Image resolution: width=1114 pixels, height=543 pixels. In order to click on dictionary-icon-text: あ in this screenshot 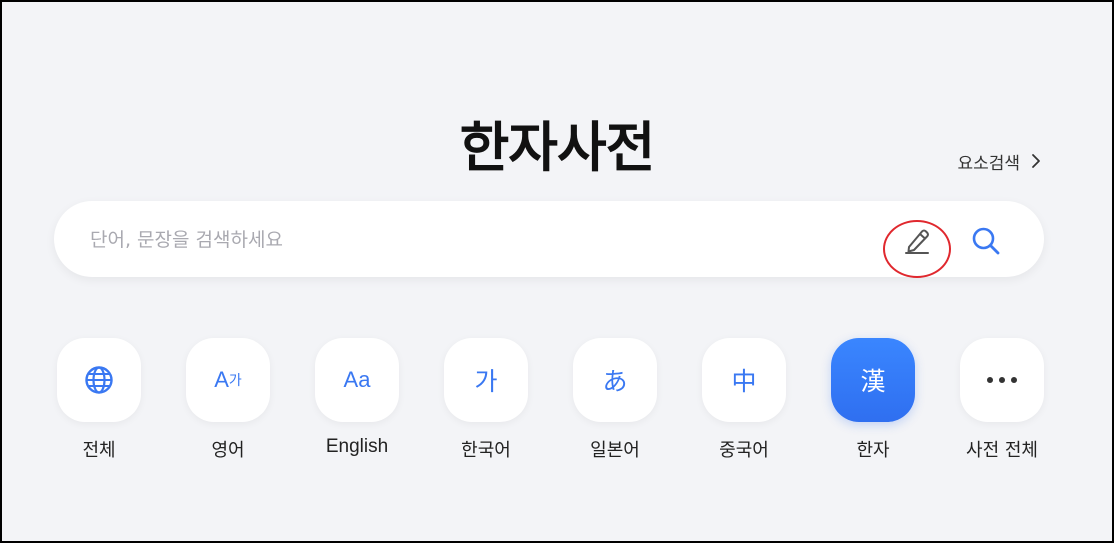, I will do `click(615, 381)`.